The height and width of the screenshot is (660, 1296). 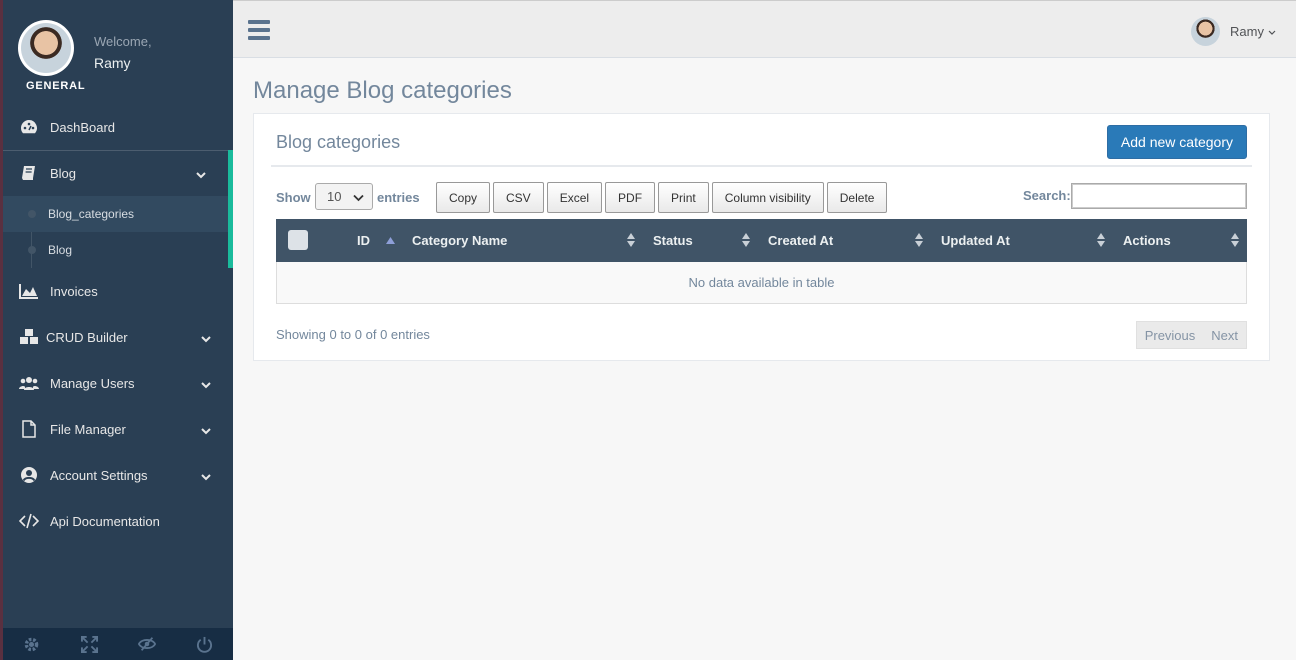 I want to click on copy-button: Copy, so click(x=463, y=197).